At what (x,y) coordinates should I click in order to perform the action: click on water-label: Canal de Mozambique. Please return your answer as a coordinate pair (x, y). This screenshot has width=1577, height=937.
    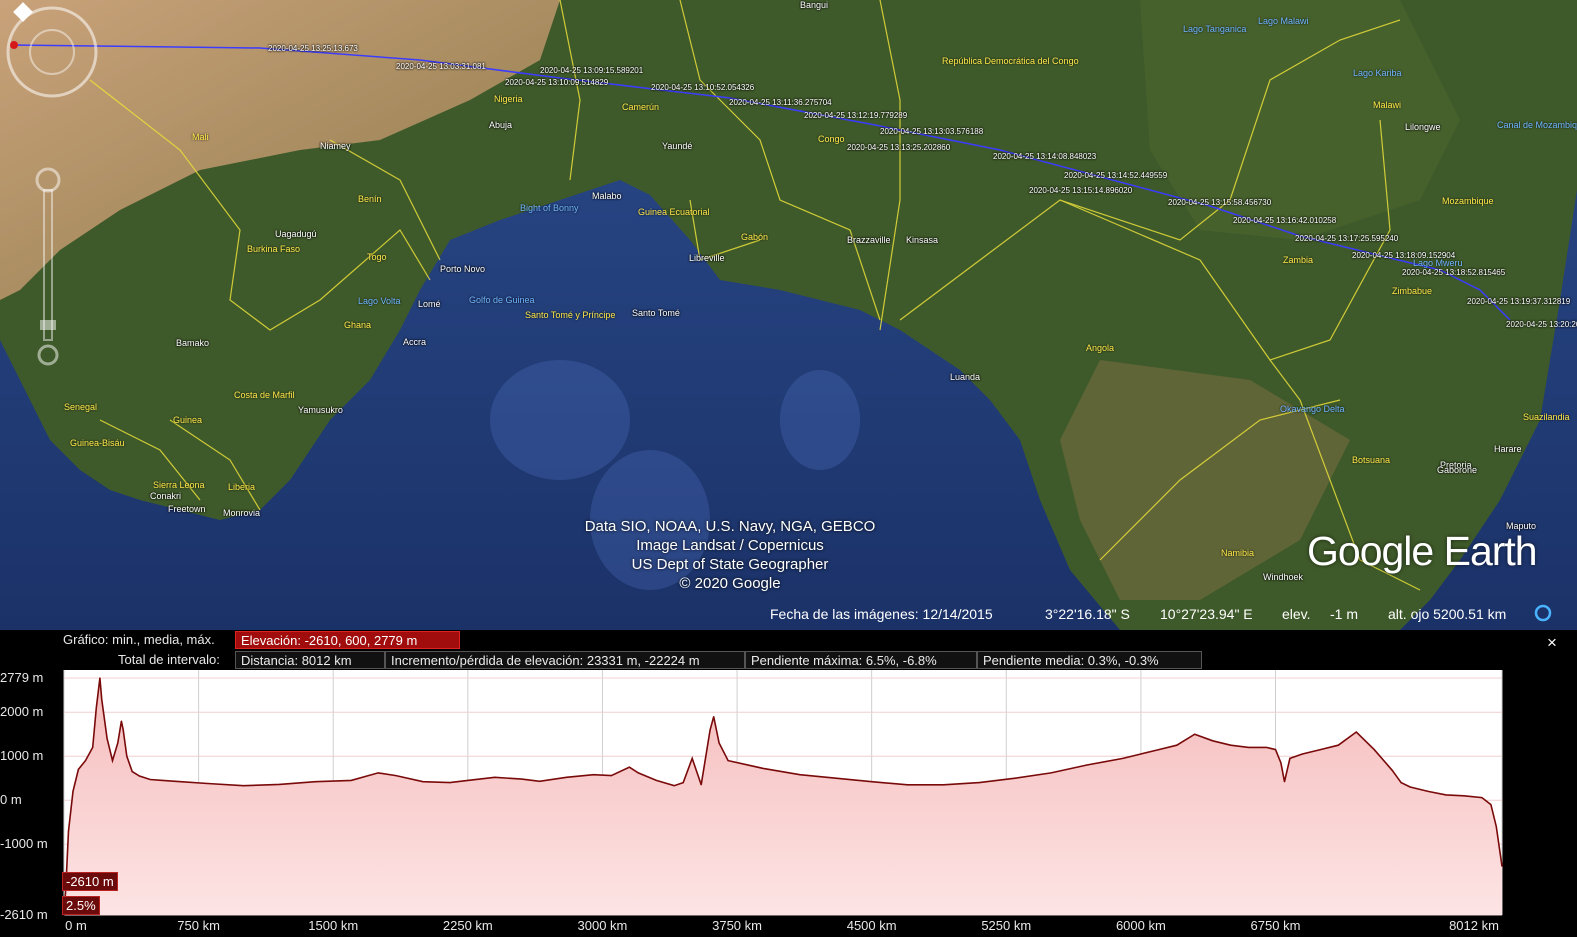
    Looking at the image, I should click on (1537, 125).